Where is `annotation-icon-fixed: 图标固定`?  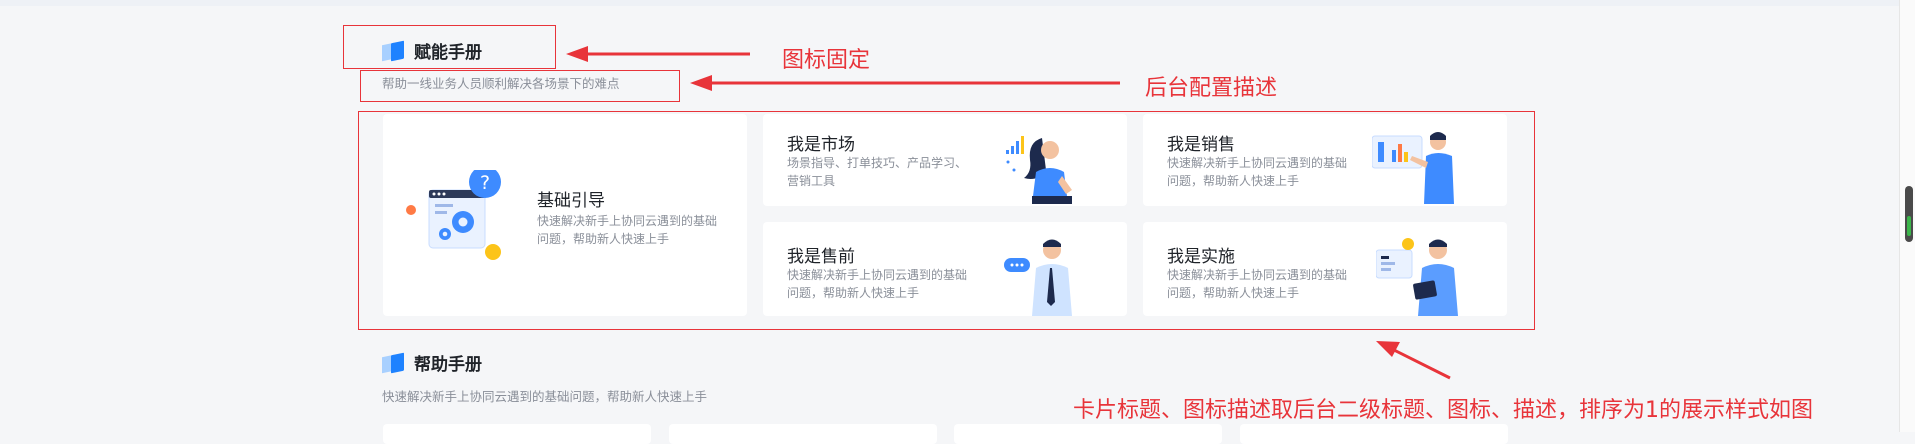 annotation-icon-fixed: 图标固定 is located at coordinates (826, 60).